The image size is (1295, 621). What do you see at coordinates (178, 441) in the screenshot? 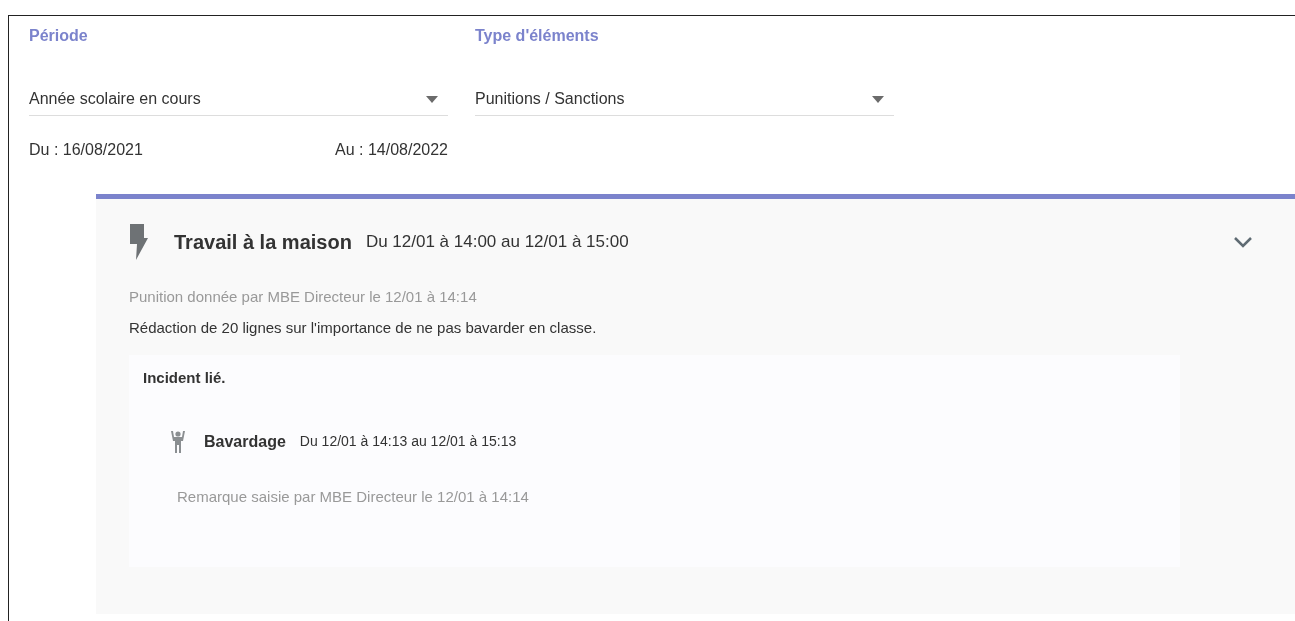
I see `person-icon` at bounding box center [178, 441].